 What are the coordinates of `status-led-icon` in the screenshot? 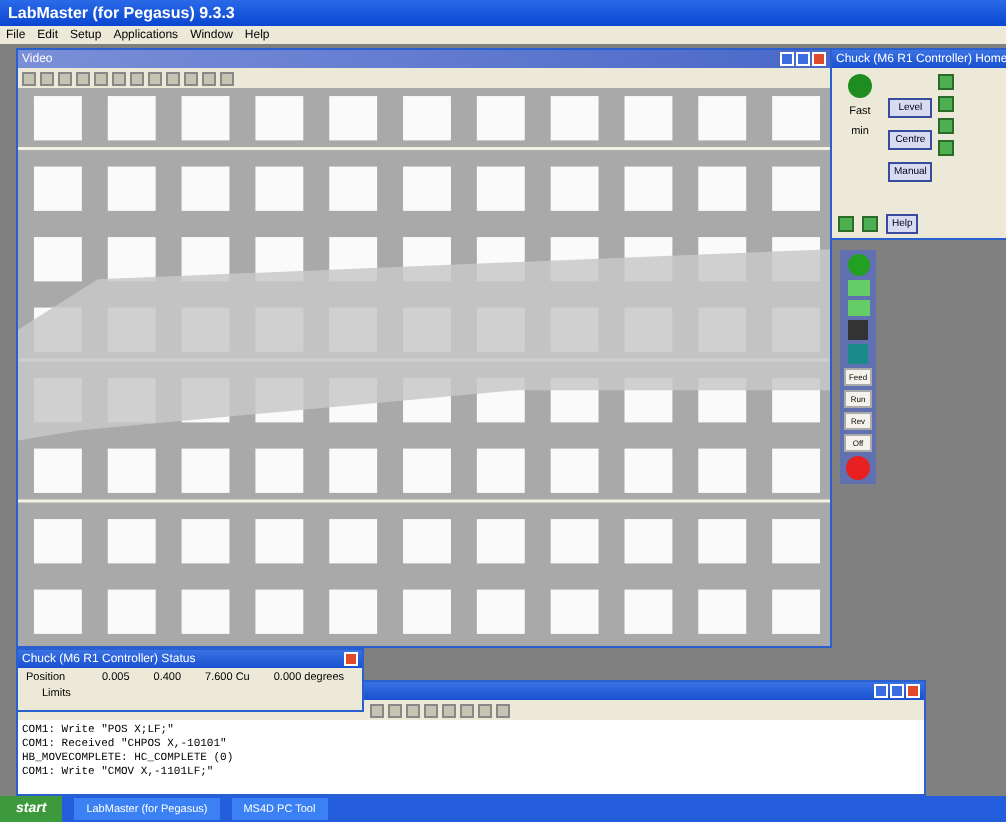 It's located at (860, 86).